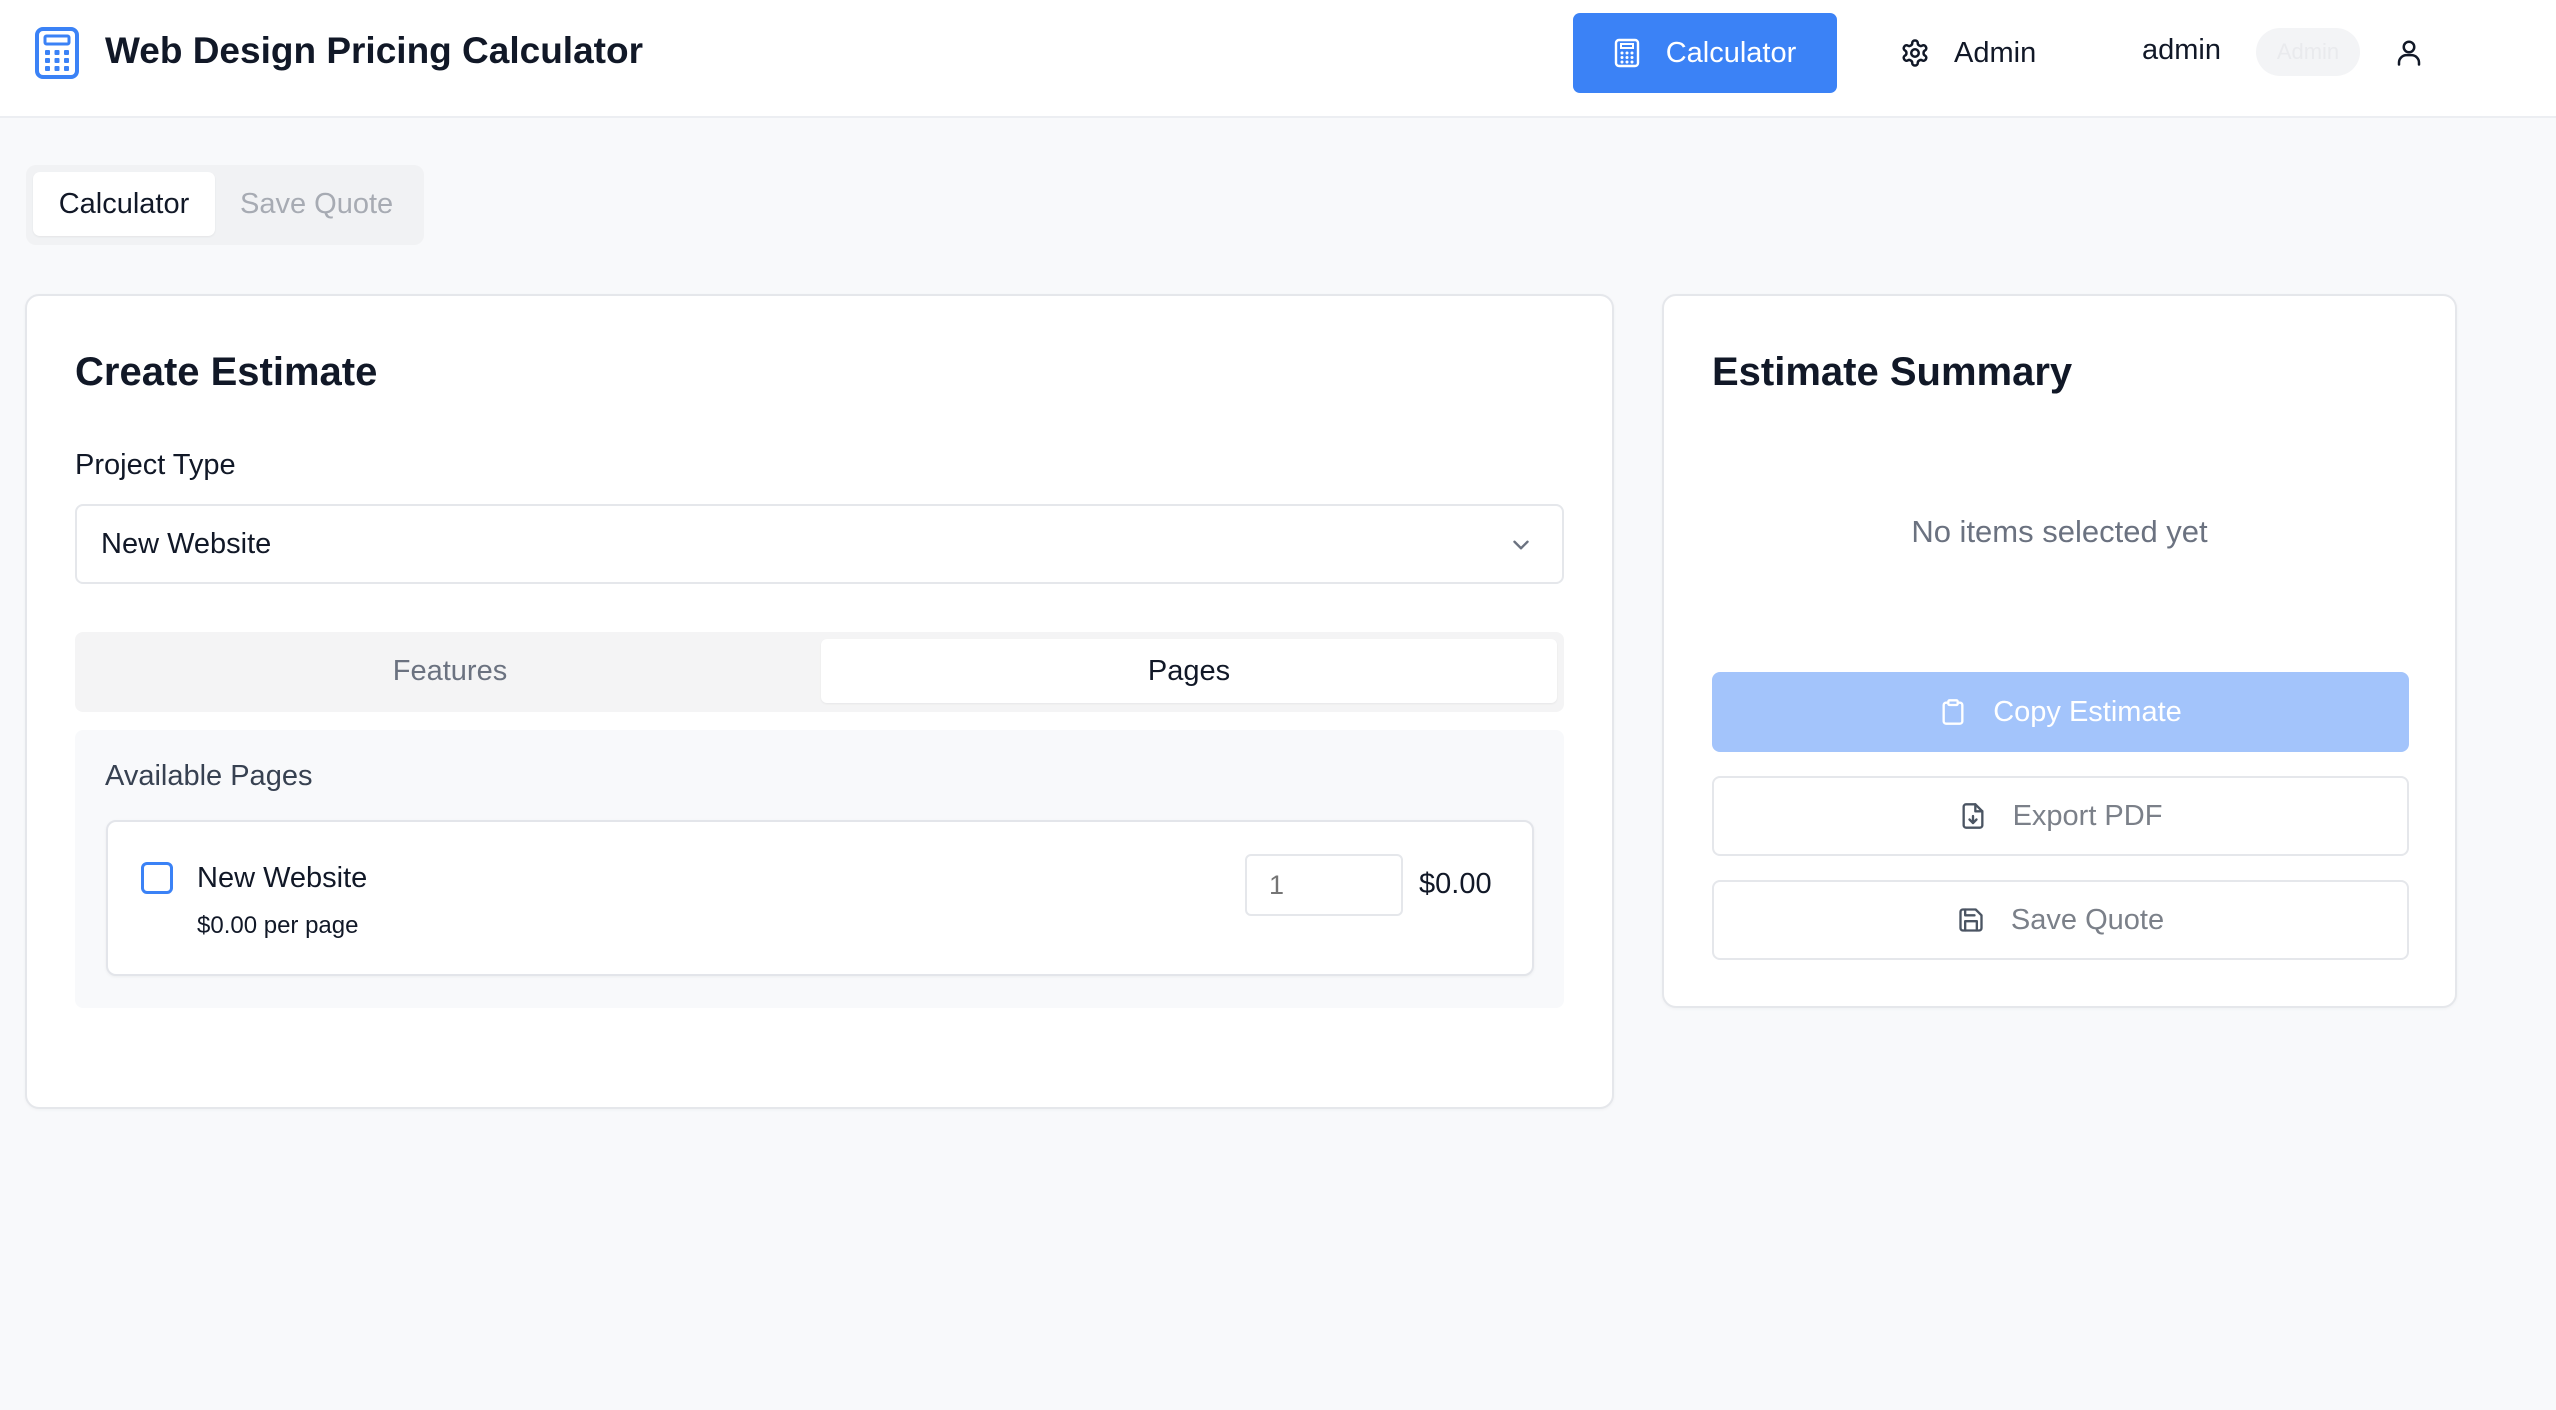 Image resolution: width=2556 pixels, height=1410 pixels. Describe the element at coordinates (226, 372) in the screenshot. I see `create-estimate-title: Create Estimate` at that location.